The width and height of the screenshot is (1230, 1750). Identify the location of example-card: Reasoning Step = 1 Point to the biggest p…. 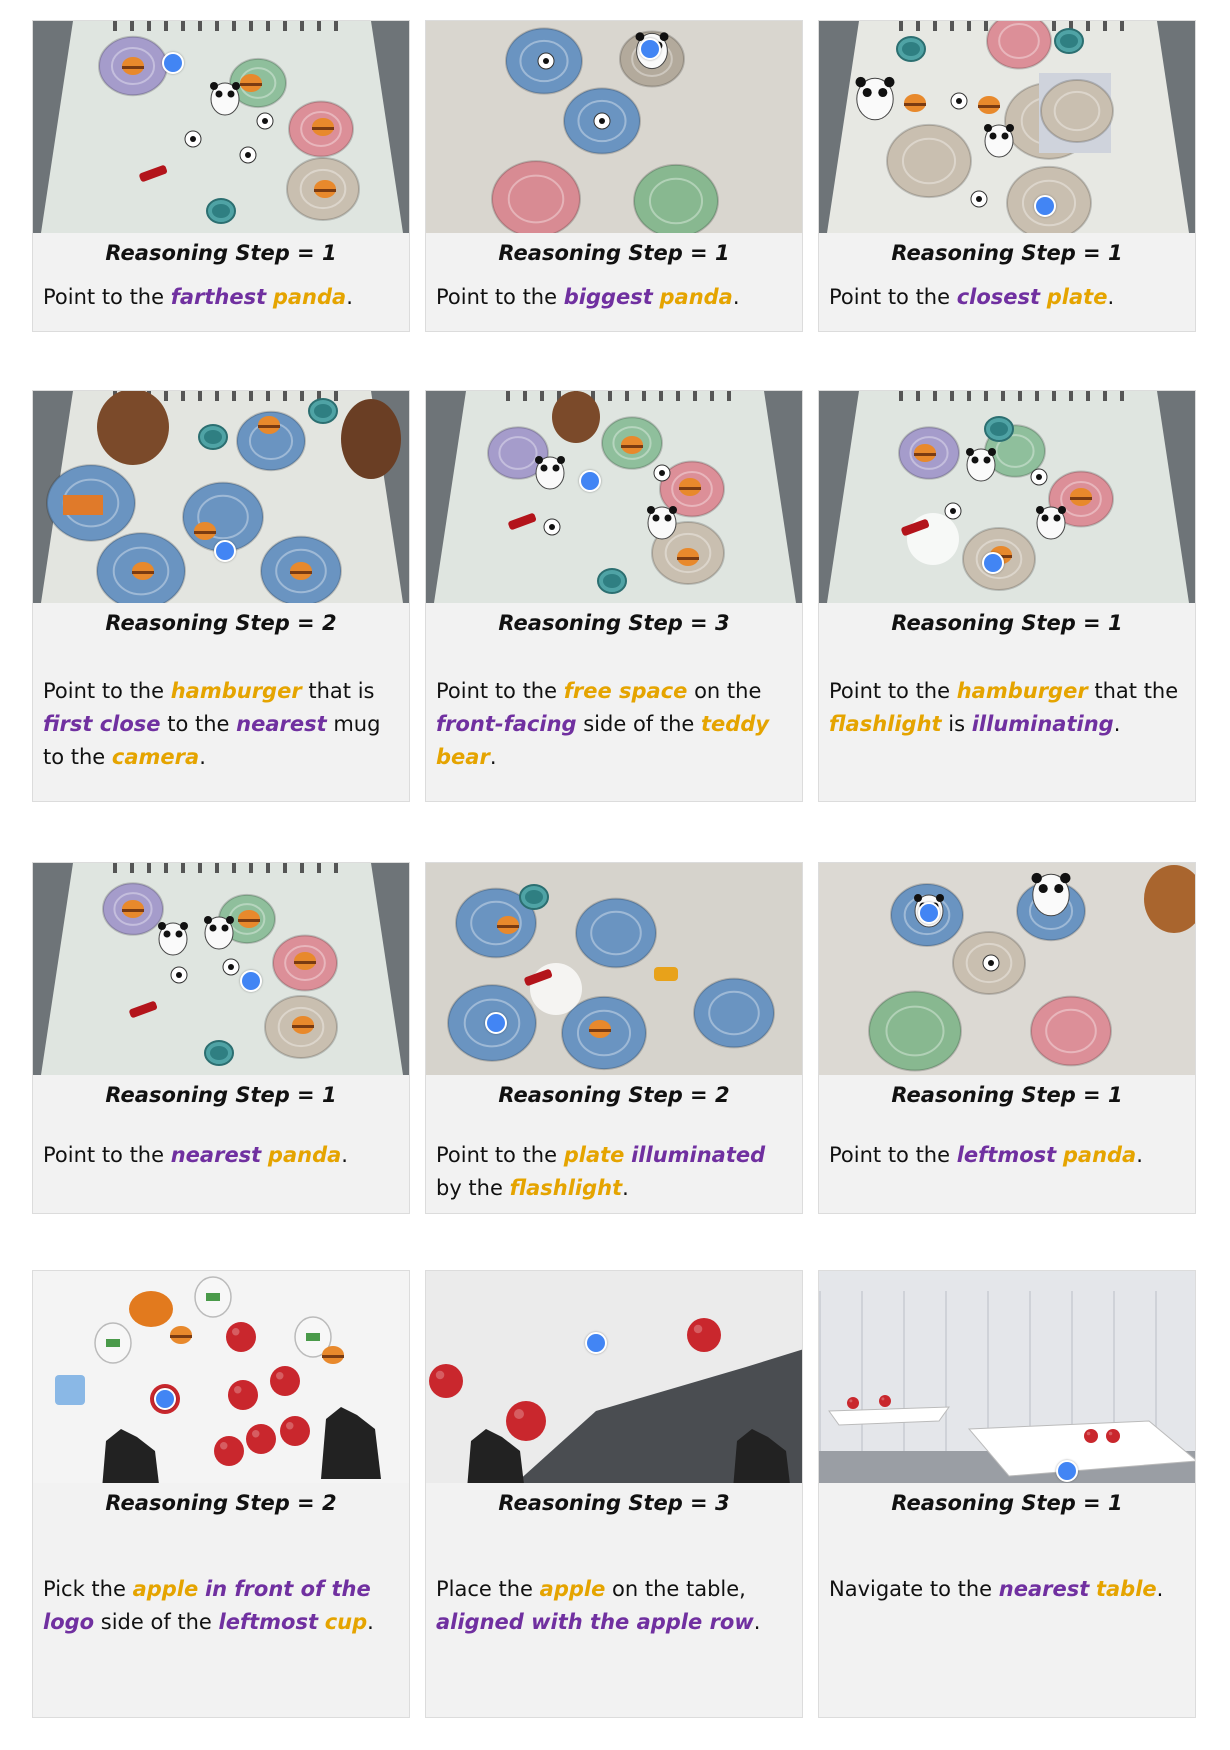
(614, 176).